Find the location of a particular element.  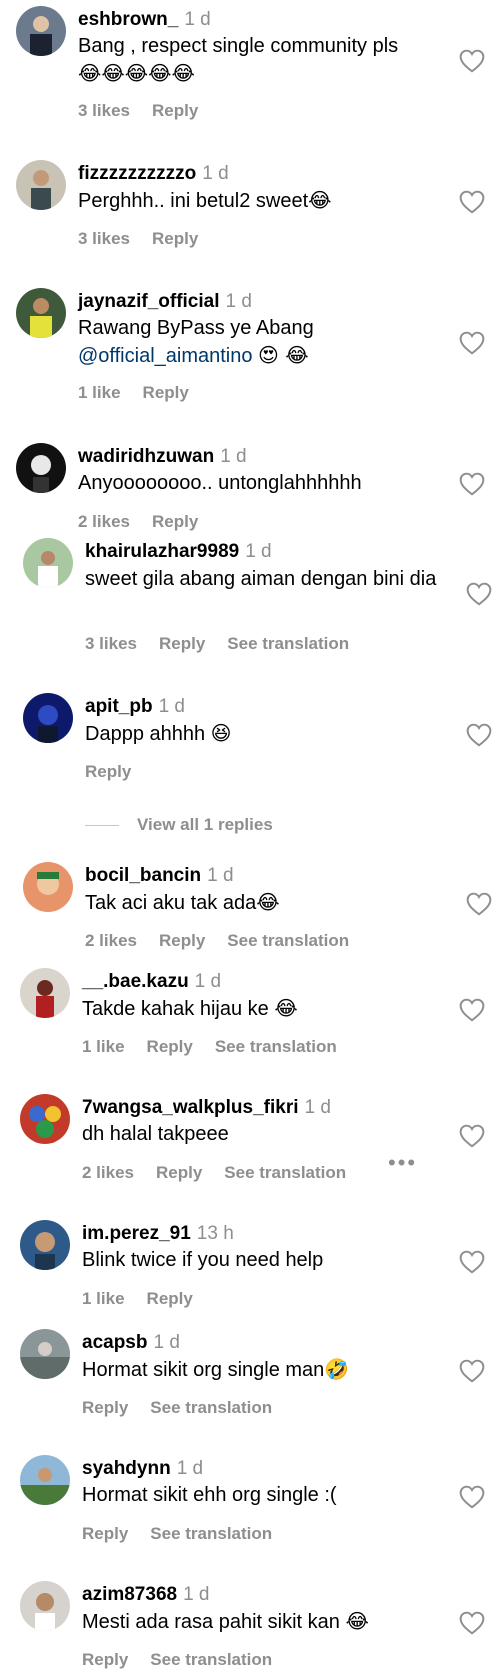

comment-username: acapsb is located at coordinates (114, 1342).